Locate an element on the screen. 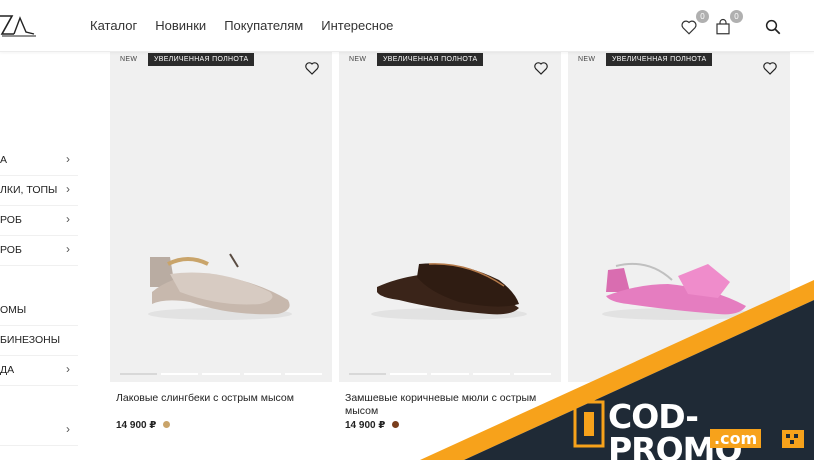 The width and height of the screenshot is (814, 460). cart-button: 0 is located at coordinates (728, 23).